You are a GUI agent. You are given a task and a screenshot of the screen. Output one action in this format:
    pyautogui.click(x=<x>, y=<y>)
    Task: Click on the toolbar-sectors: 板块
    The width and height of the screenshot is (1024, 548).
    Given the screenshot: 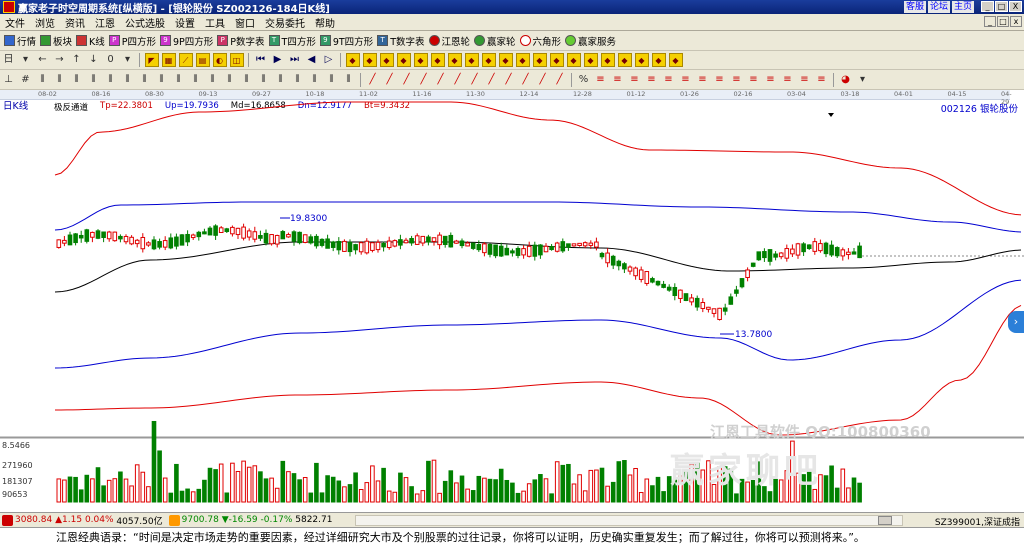 What is the action you would take?
    pyautogui.click(x=56, y=41)
    